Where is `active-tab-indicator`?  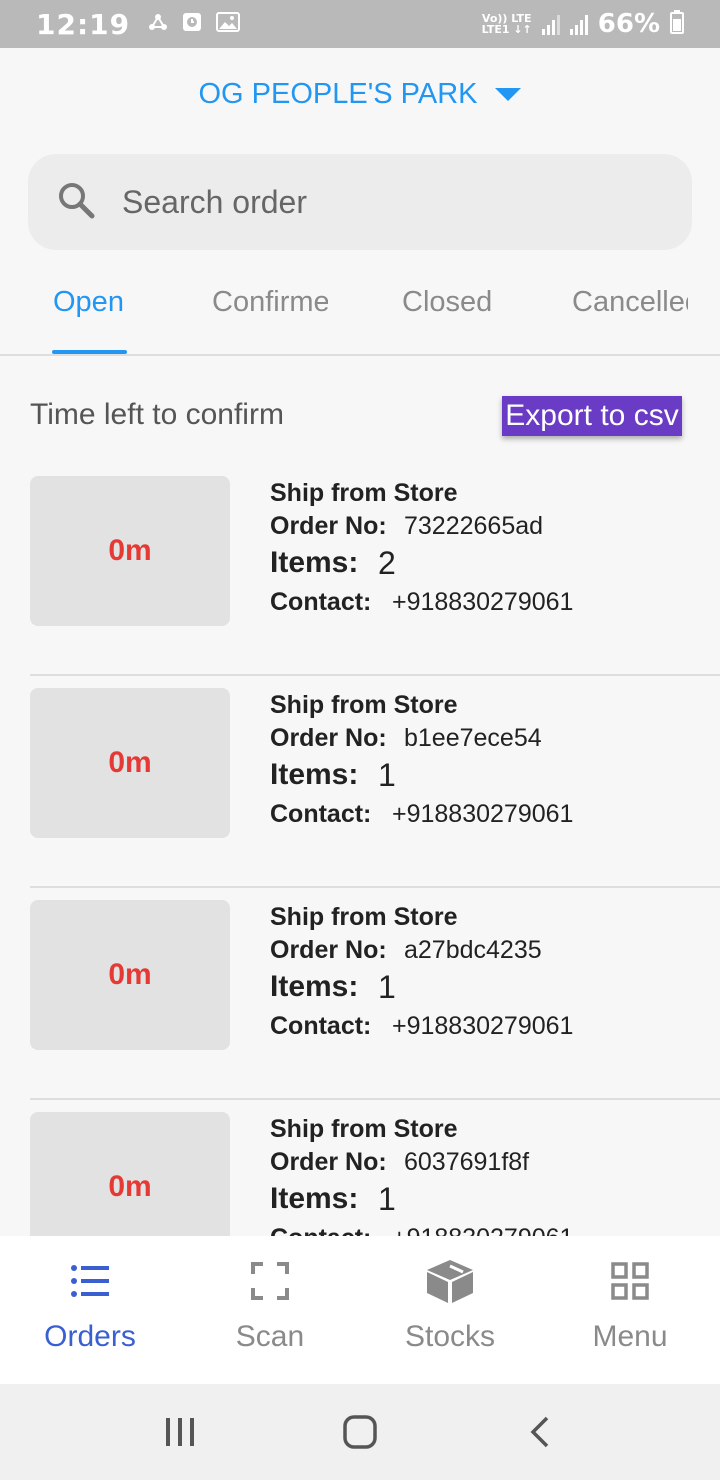 active-tab-indicator is located at coordinates (89, 352).